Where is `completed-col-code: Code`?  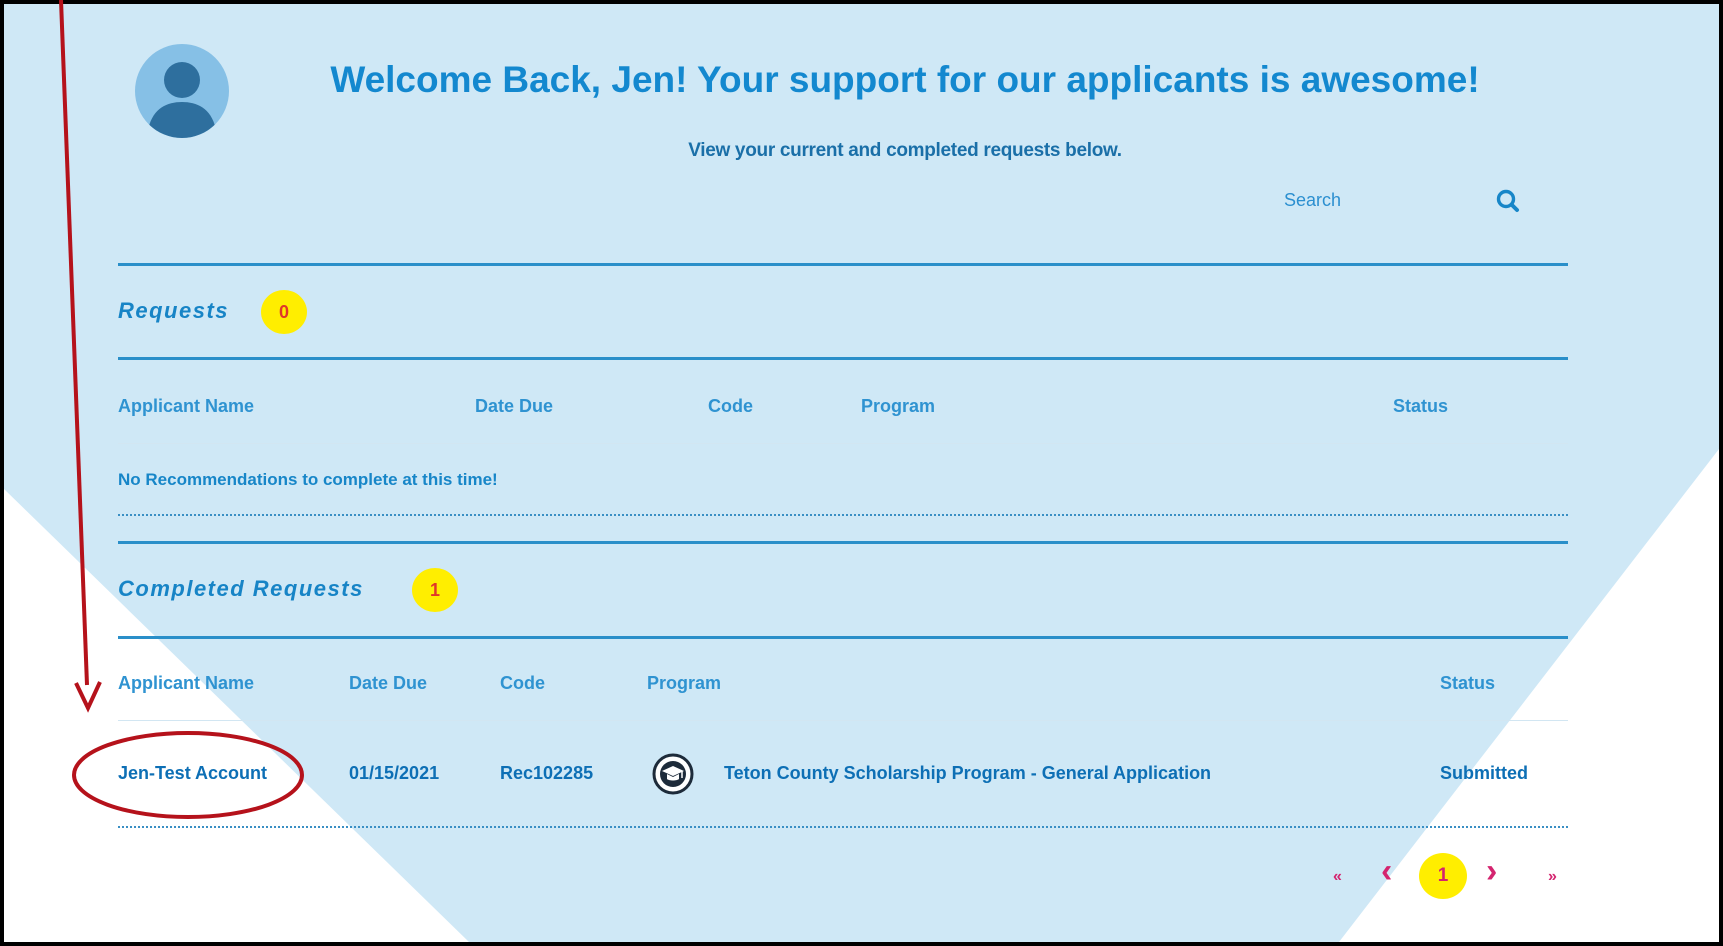 completed-col-code: Code is located at coordinates (522, 683).